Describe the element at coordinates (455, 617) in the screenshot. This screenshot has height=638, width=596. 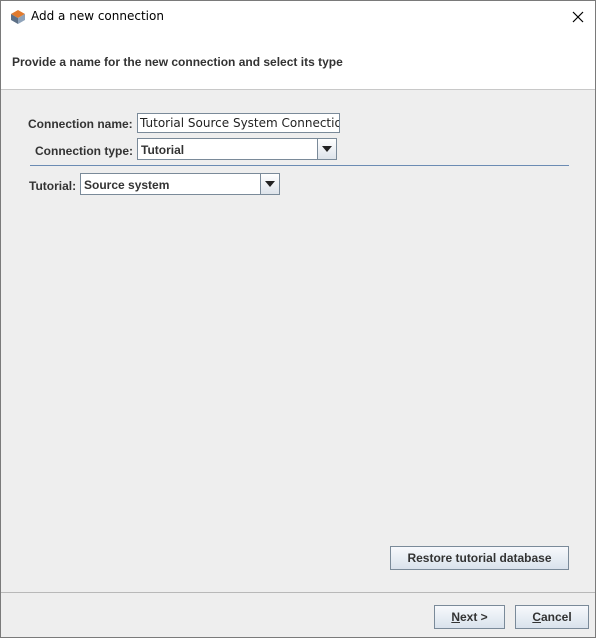
I see `next-mnemonic: N` at that location.